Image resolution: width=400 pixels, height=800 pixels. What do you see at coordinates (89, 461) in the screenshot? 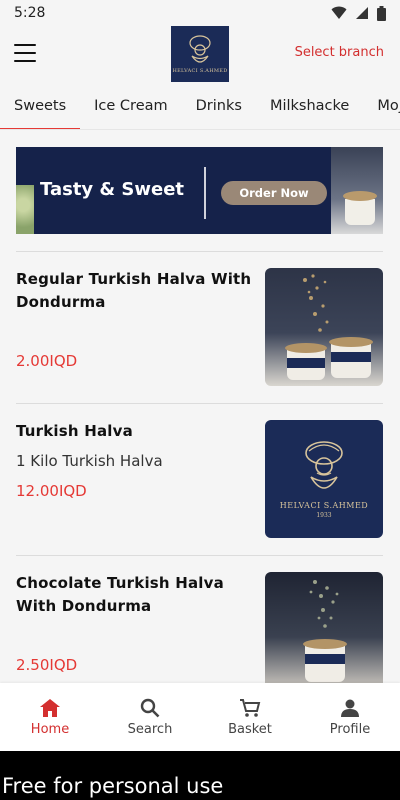
I see `product-description: 1 Kilo Turkish Halva` at bounding box center [89, 461].